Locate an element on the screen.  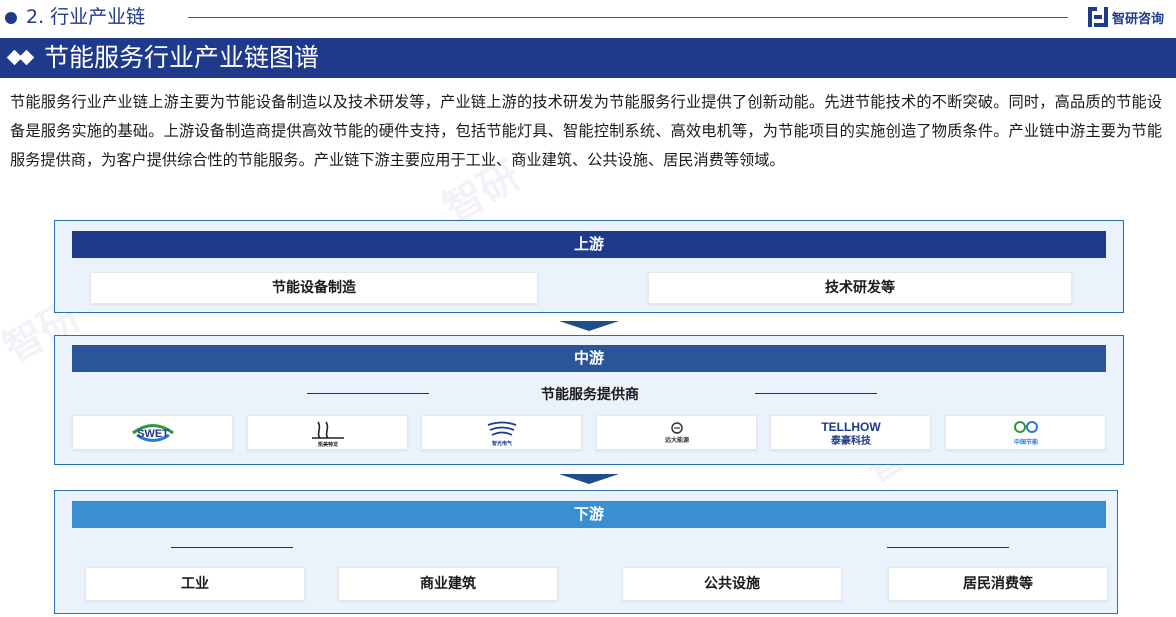
company-logo-tellhow: TELLHOW 泰豪科技 is located at coordinates (850, 432).